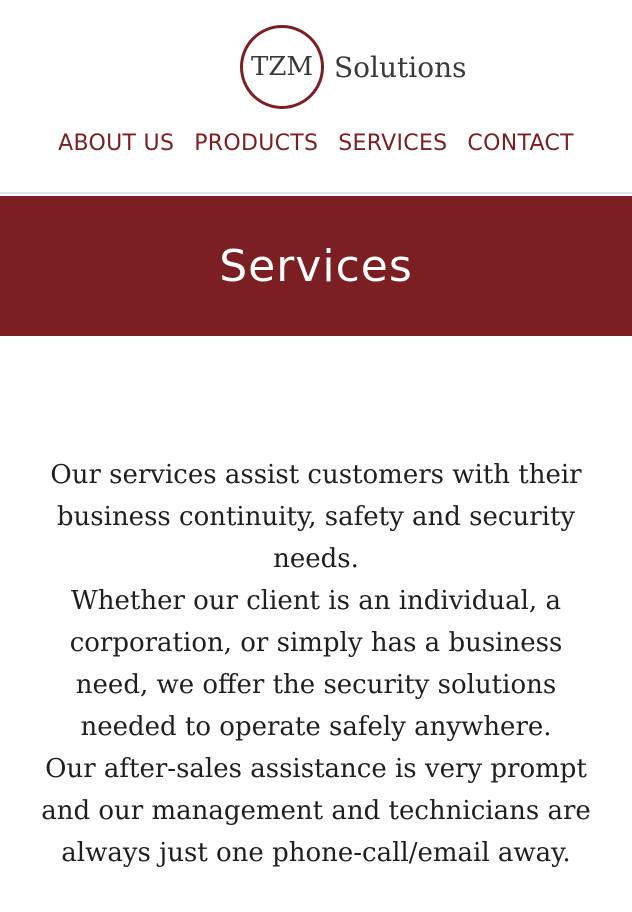 This screenshot has height=912, width=632. What do you see at coordinates (392, 143) in the screenshot?
I see `nav-item-services: SERVICES` at bounding box center [392, 143].